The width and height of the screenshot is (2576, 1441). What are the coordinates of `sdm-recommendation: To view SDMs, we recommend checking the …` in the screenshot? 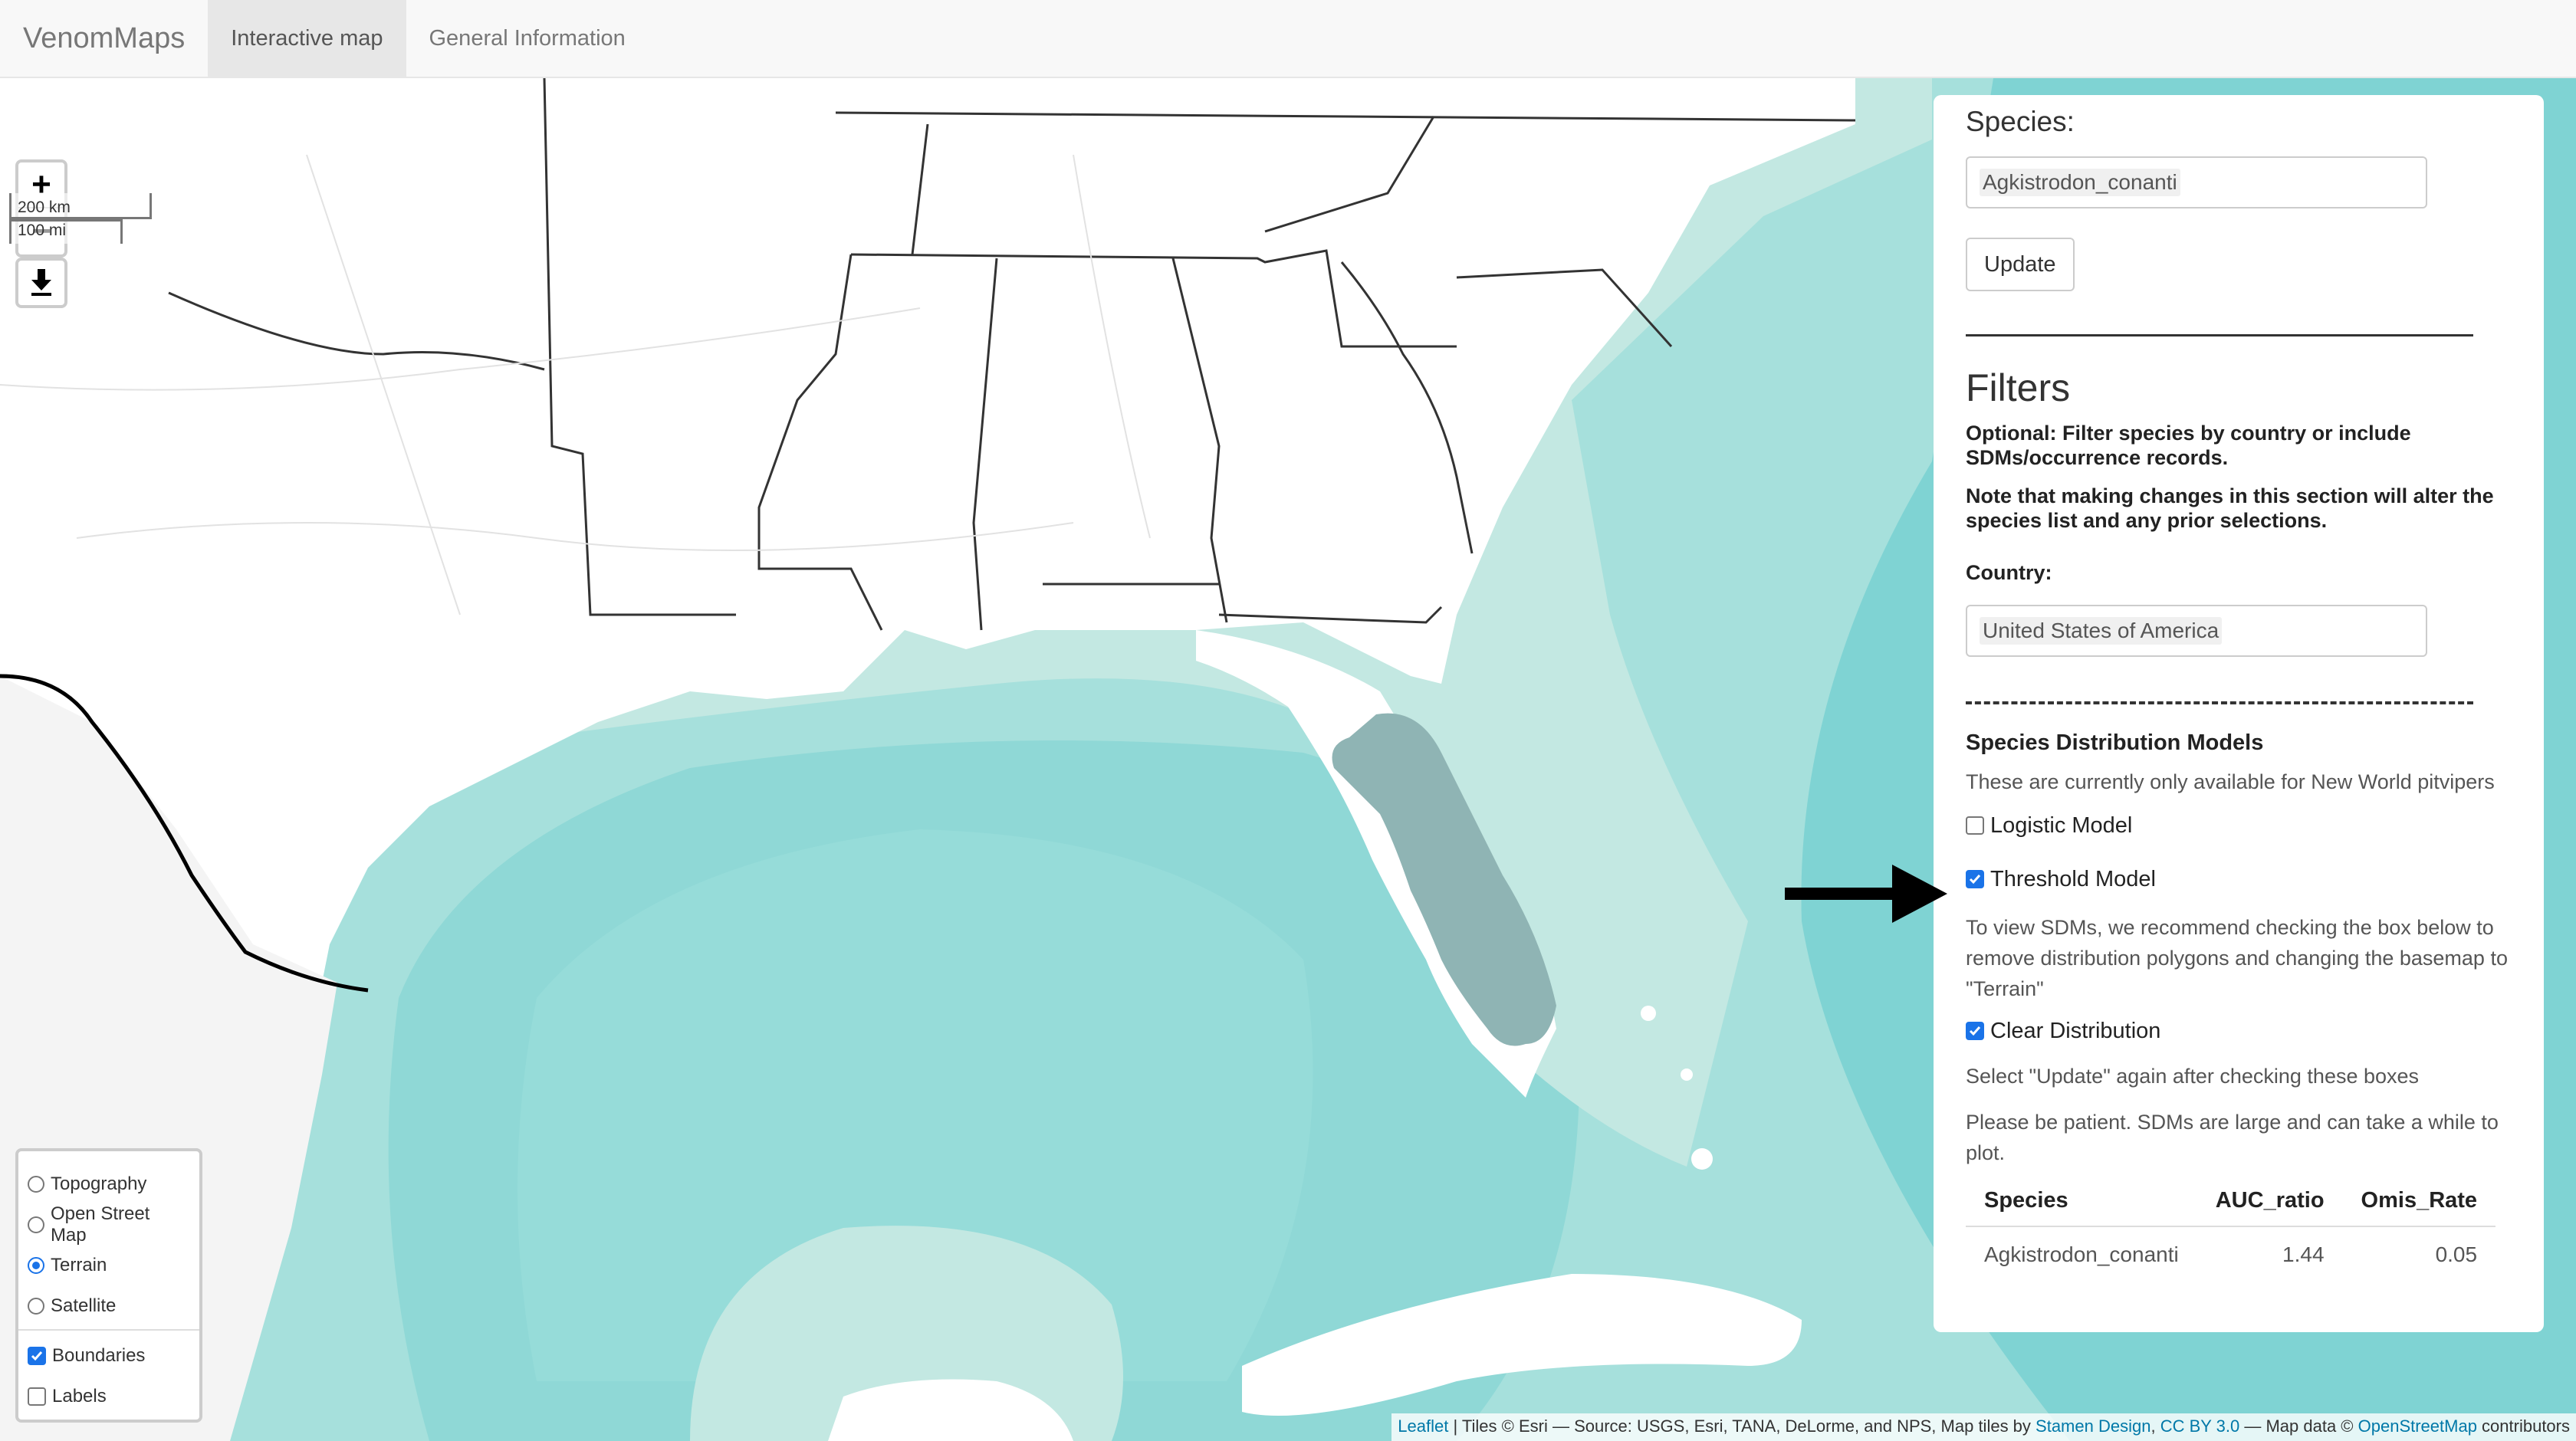 It's located at (2237, 958).